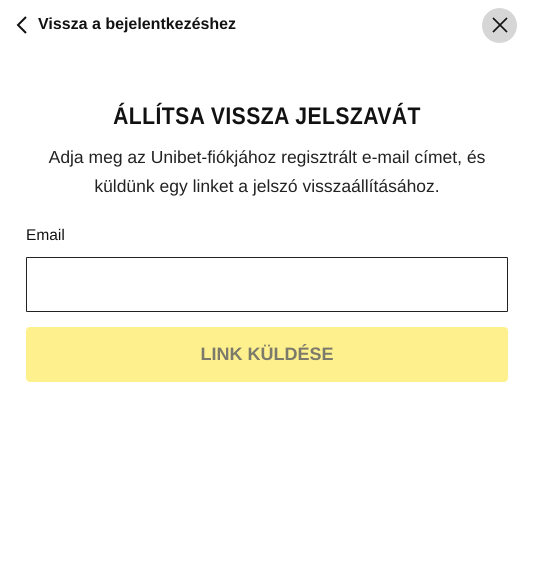 The width and height of the screenshot is (534, 587). What do you see at coordinates (22, 25) in the screenshot?
I see `back-icon` at bounding box center [22, 25].